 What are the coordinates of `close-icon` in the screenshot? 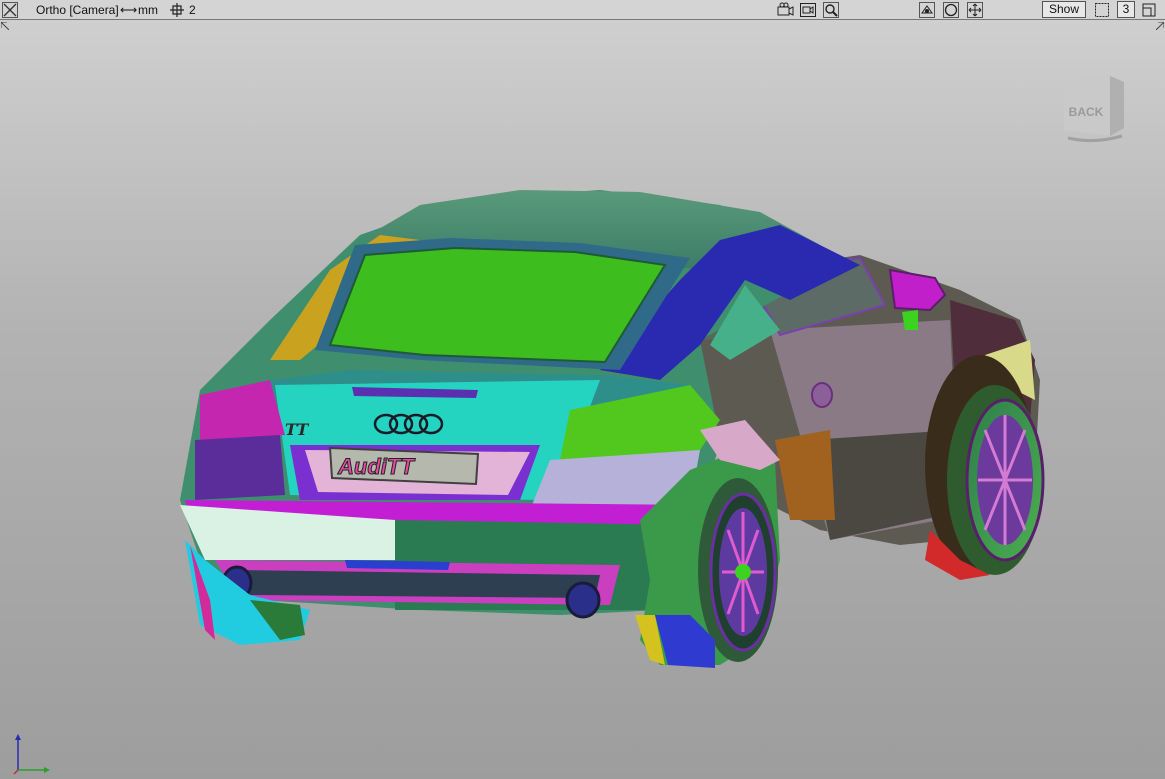 It's located at (10, 10).